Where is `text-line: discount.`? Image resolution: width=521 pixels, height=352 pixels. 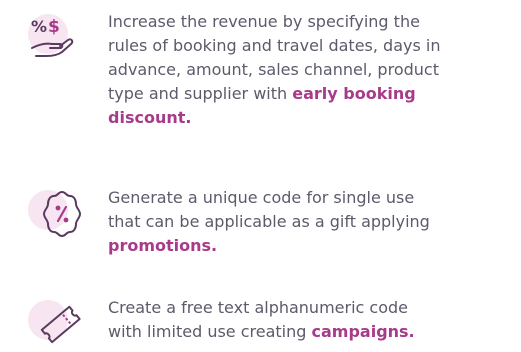 text-line: discount. is located at coordinates (310, 118).